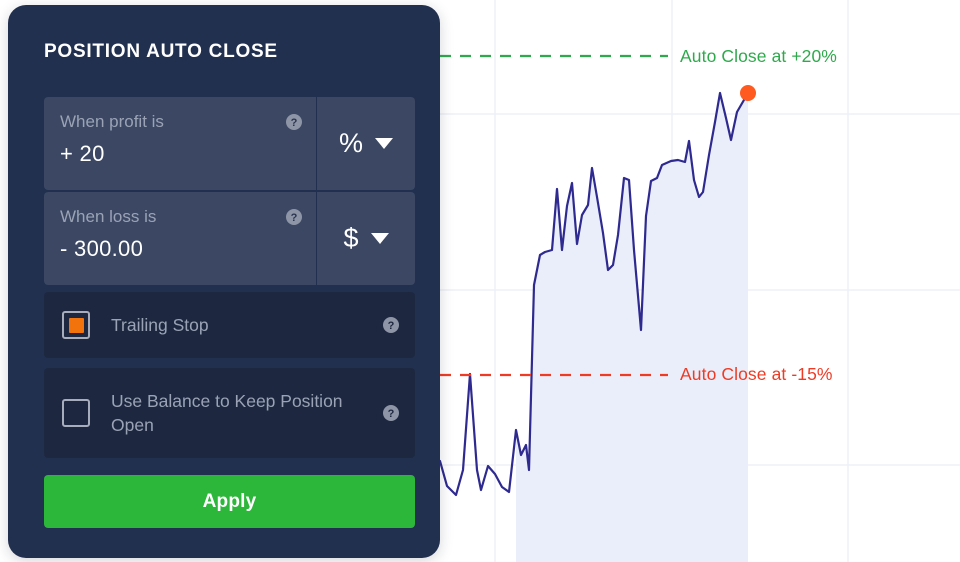 Image resolution: width=960 pixels, height=562 pixels. Describe the element at coordinates (112, 121) in the screenshot. I see `take-profit-label-text: When profit is` at that location.